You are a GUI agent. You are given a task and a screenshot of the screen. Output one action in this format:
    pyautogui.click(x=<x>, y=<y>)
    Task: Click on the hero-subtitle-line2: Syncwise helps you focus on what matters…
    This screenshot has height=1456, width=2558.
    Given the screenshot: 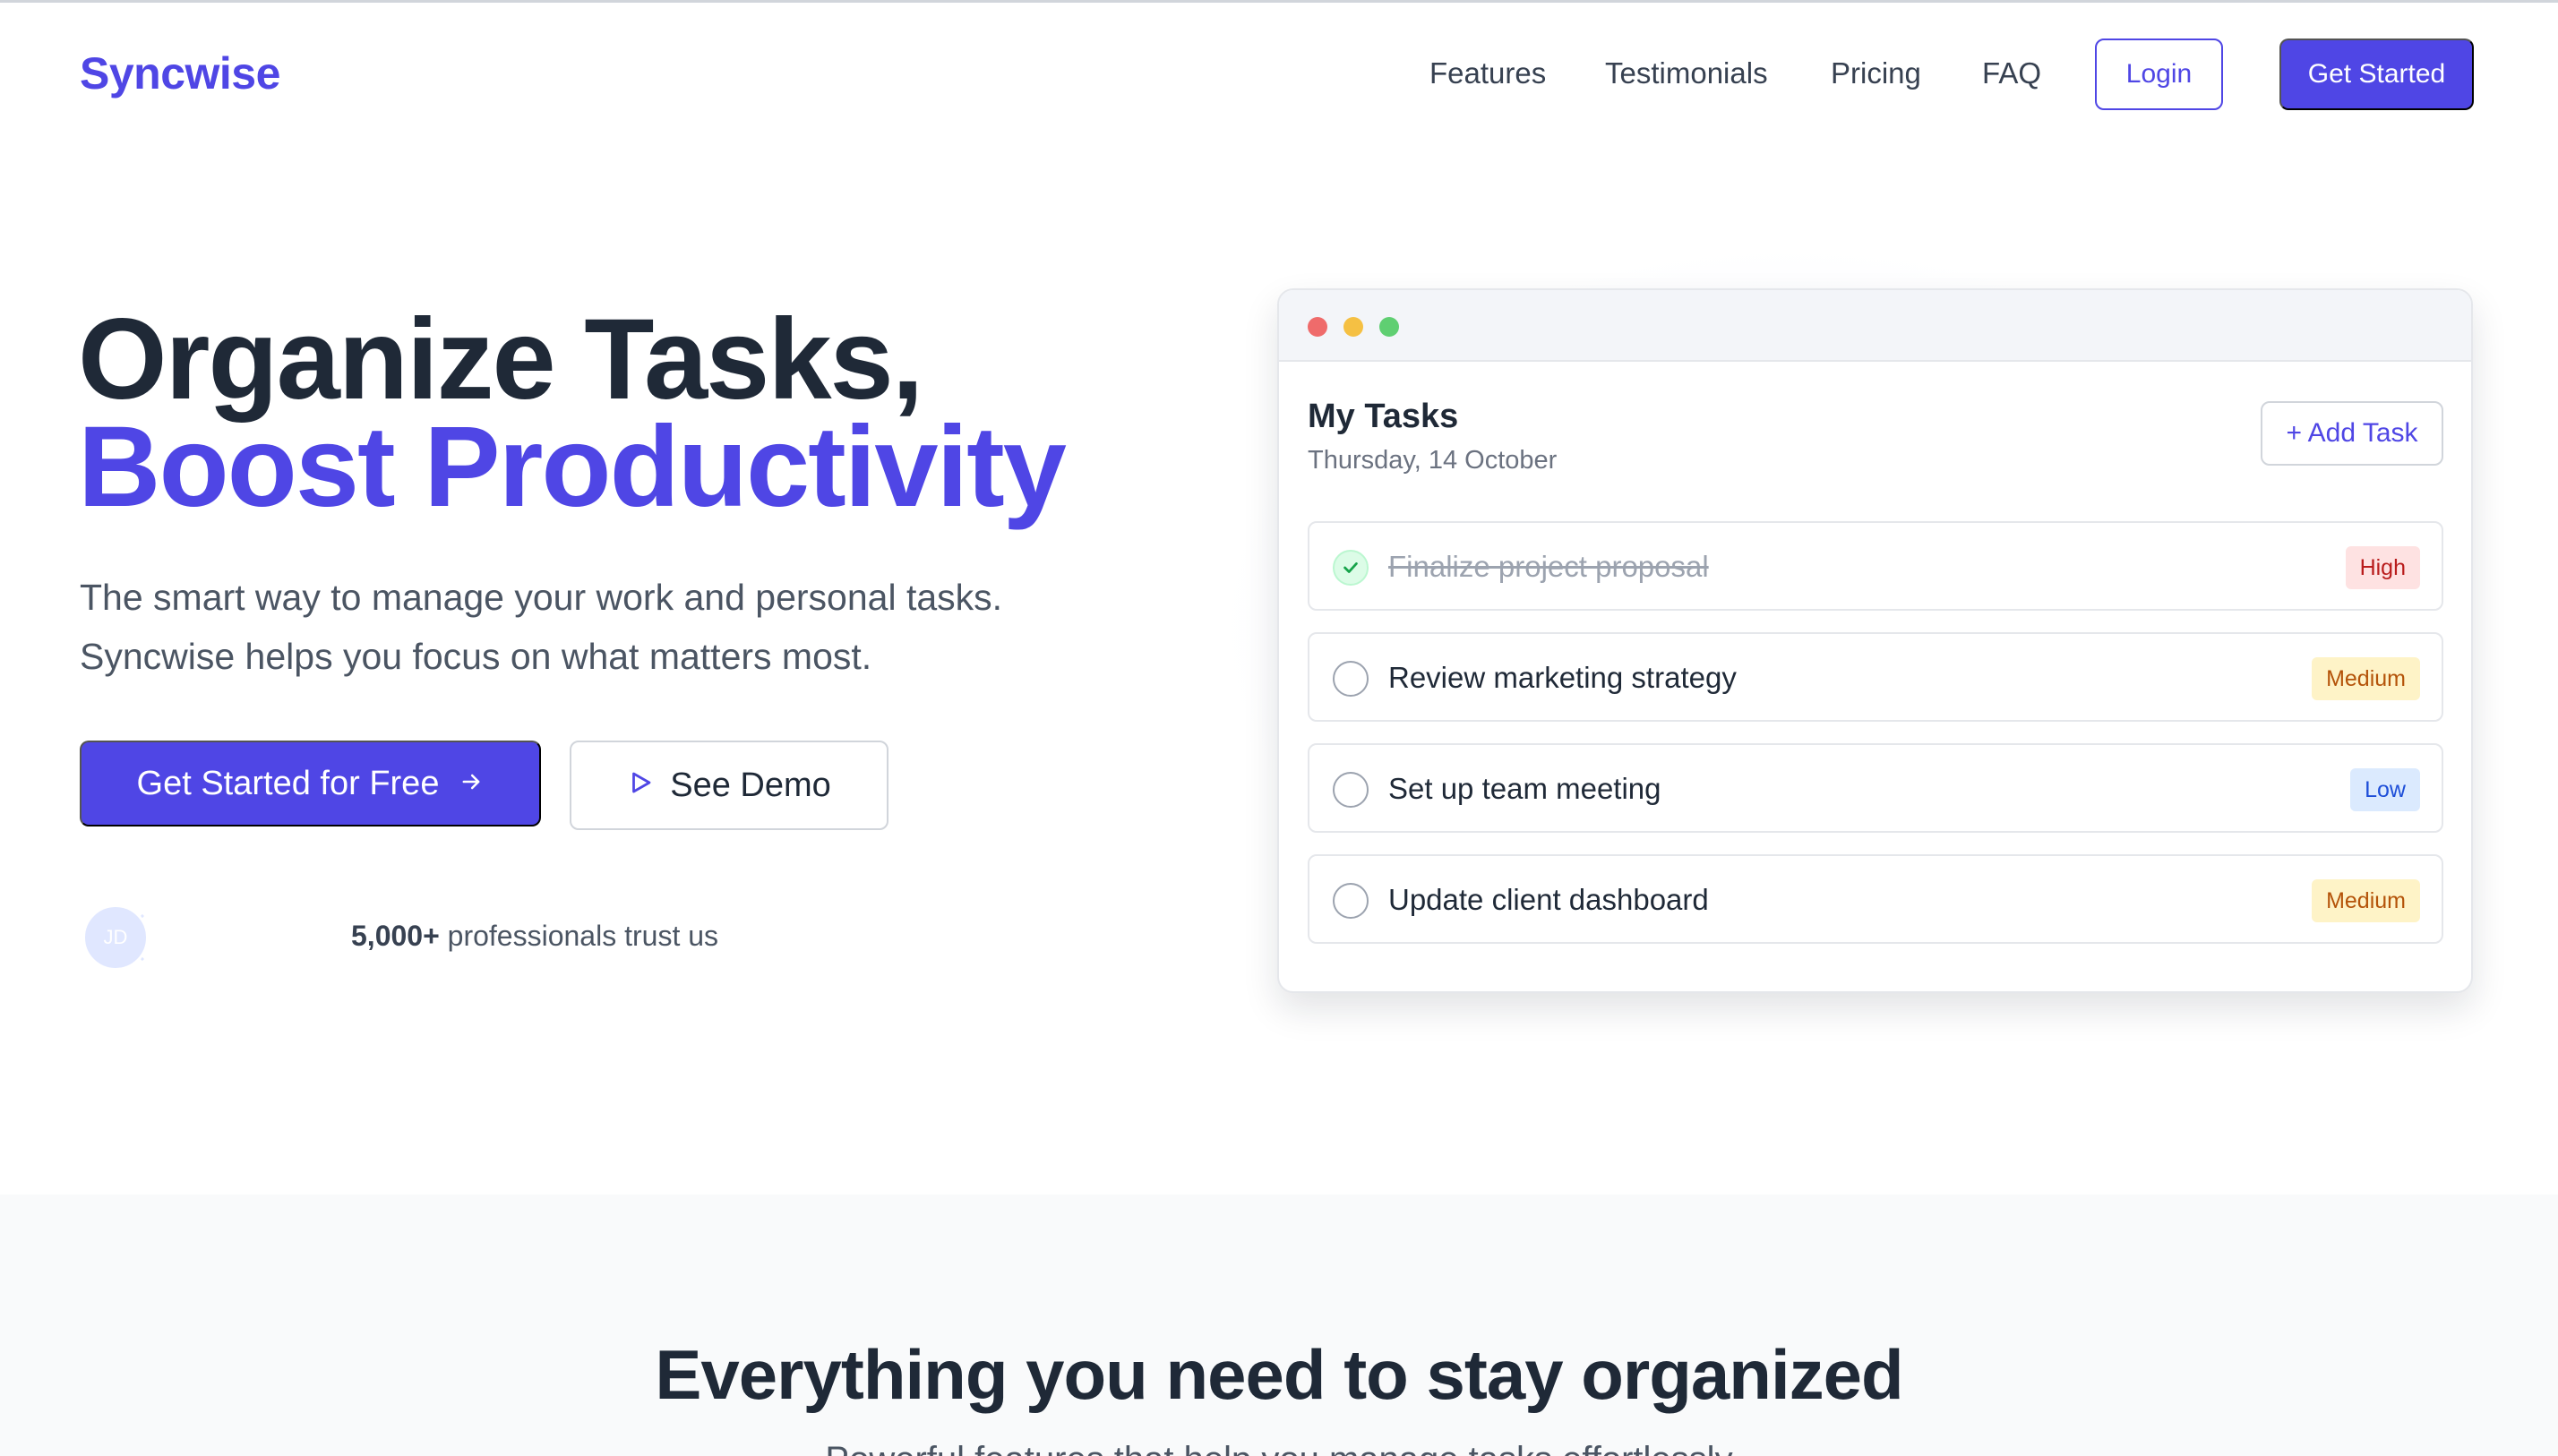 What is the action you would take?
    pyautogui.click(x=476, y=656)
    